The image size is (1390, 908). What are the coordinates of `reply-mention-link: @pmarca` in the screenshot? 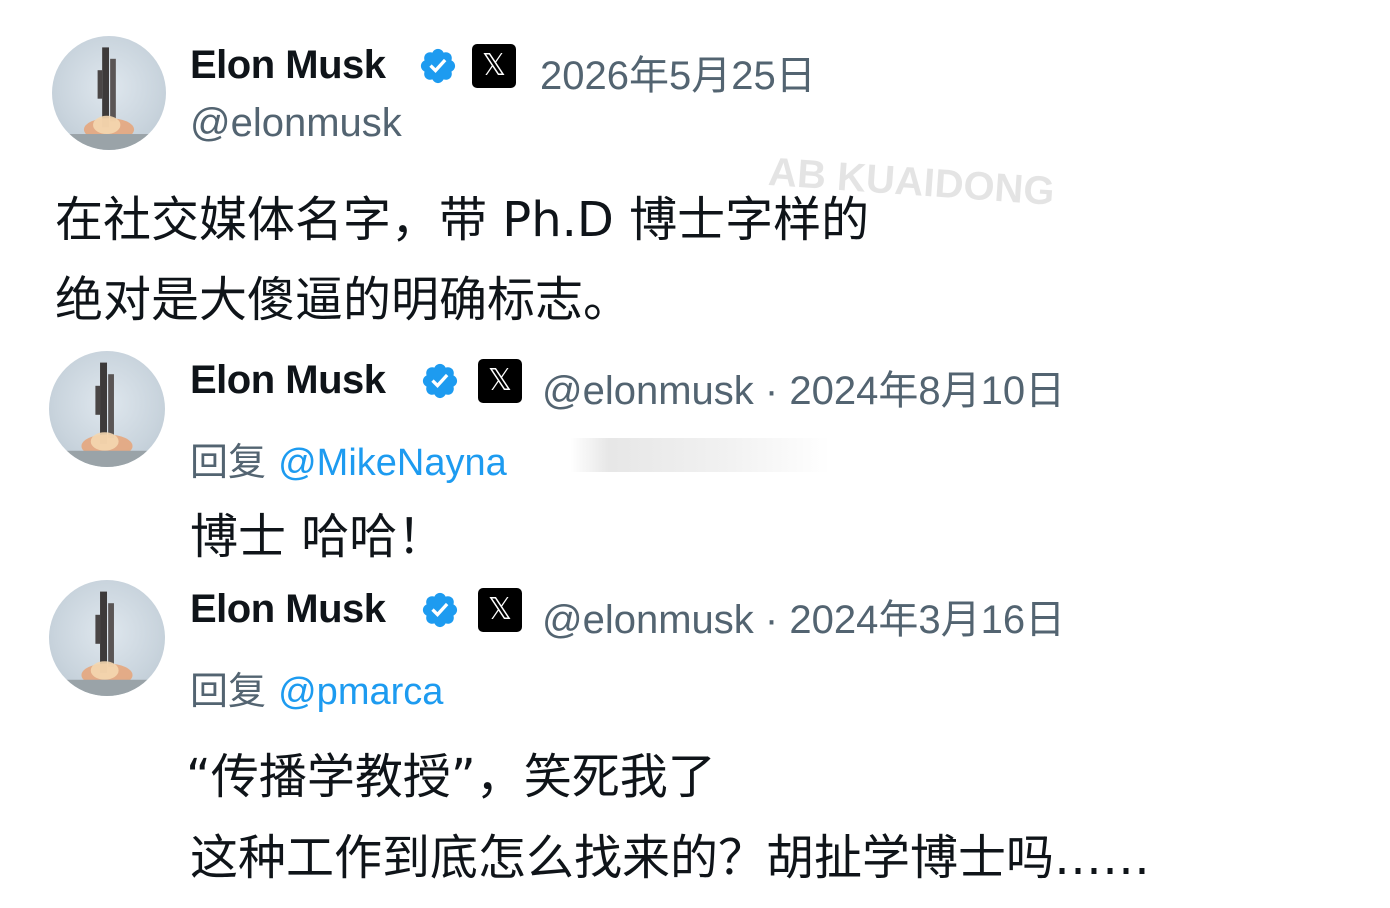 It's located at (360, 692).